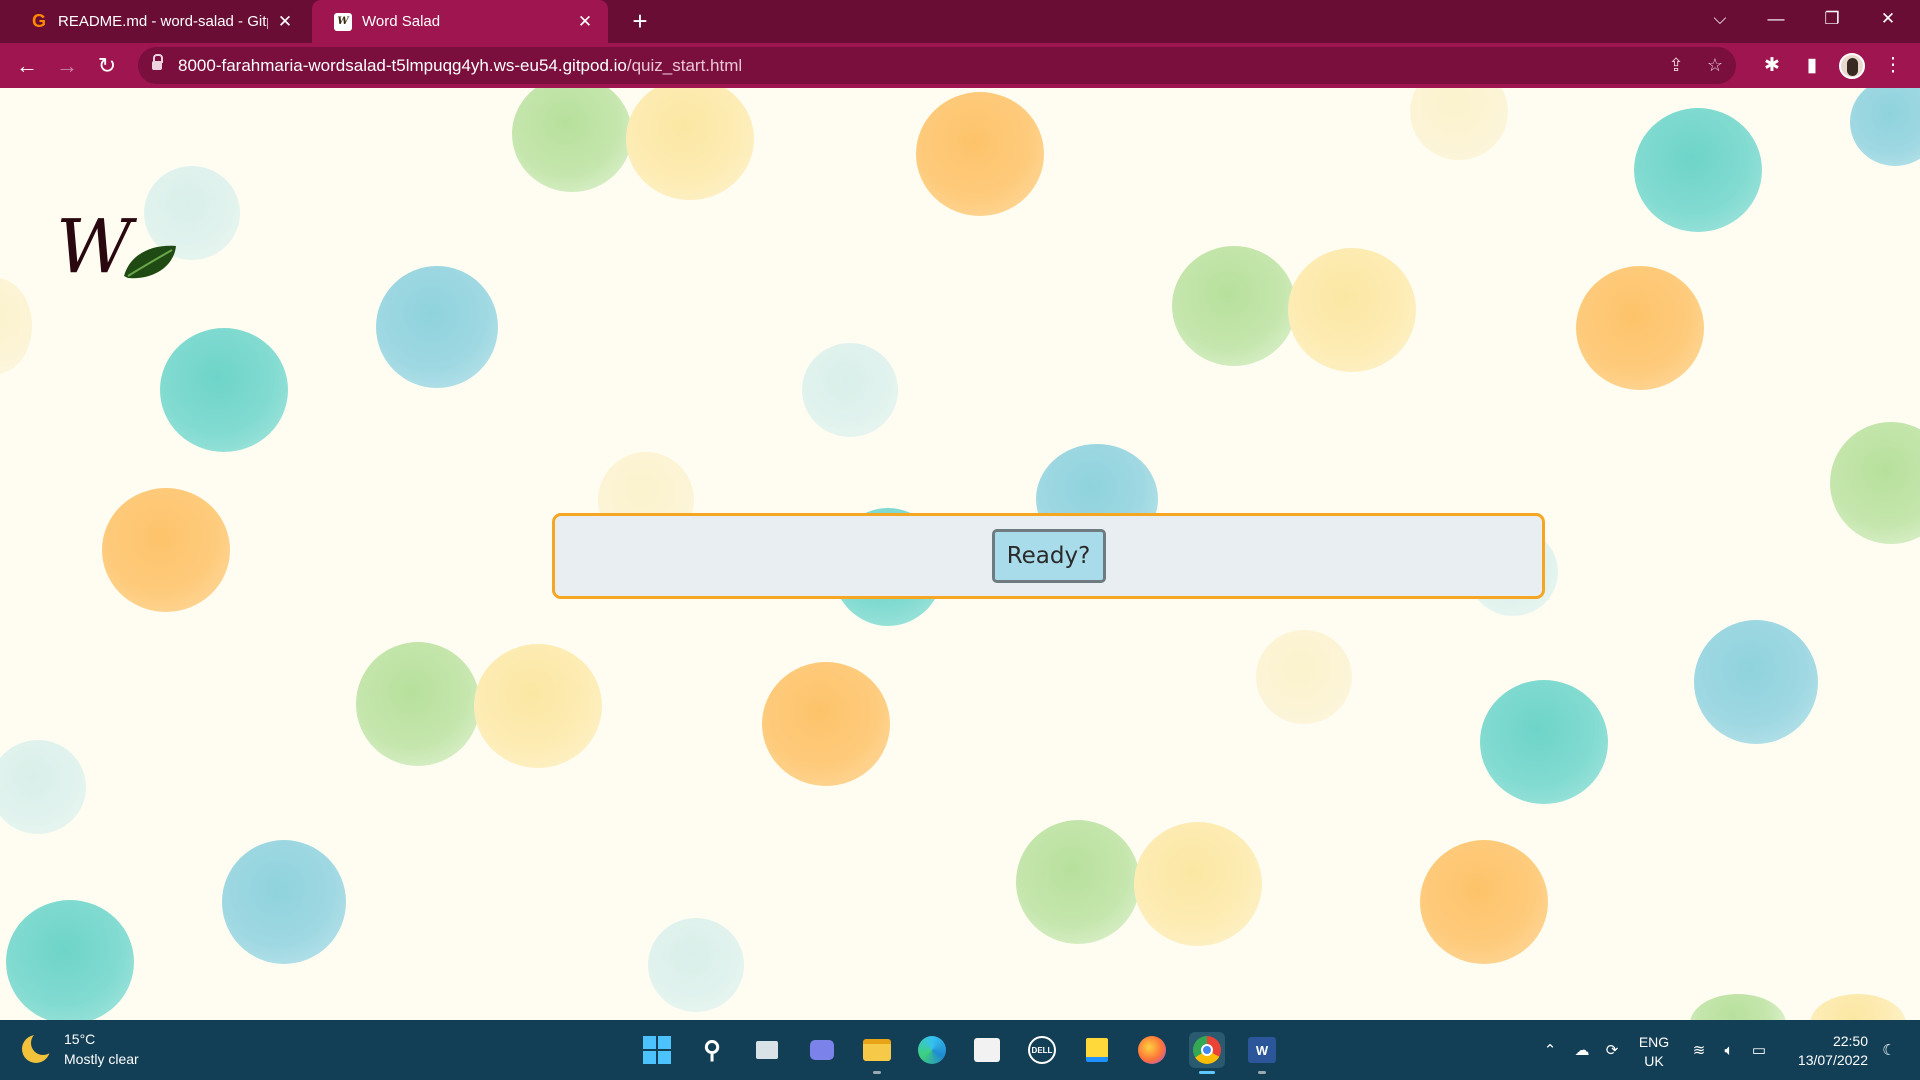  Describe the element at coordinates (38, 21) in the screenshot. I see `gitpod-icon: G` at that location.